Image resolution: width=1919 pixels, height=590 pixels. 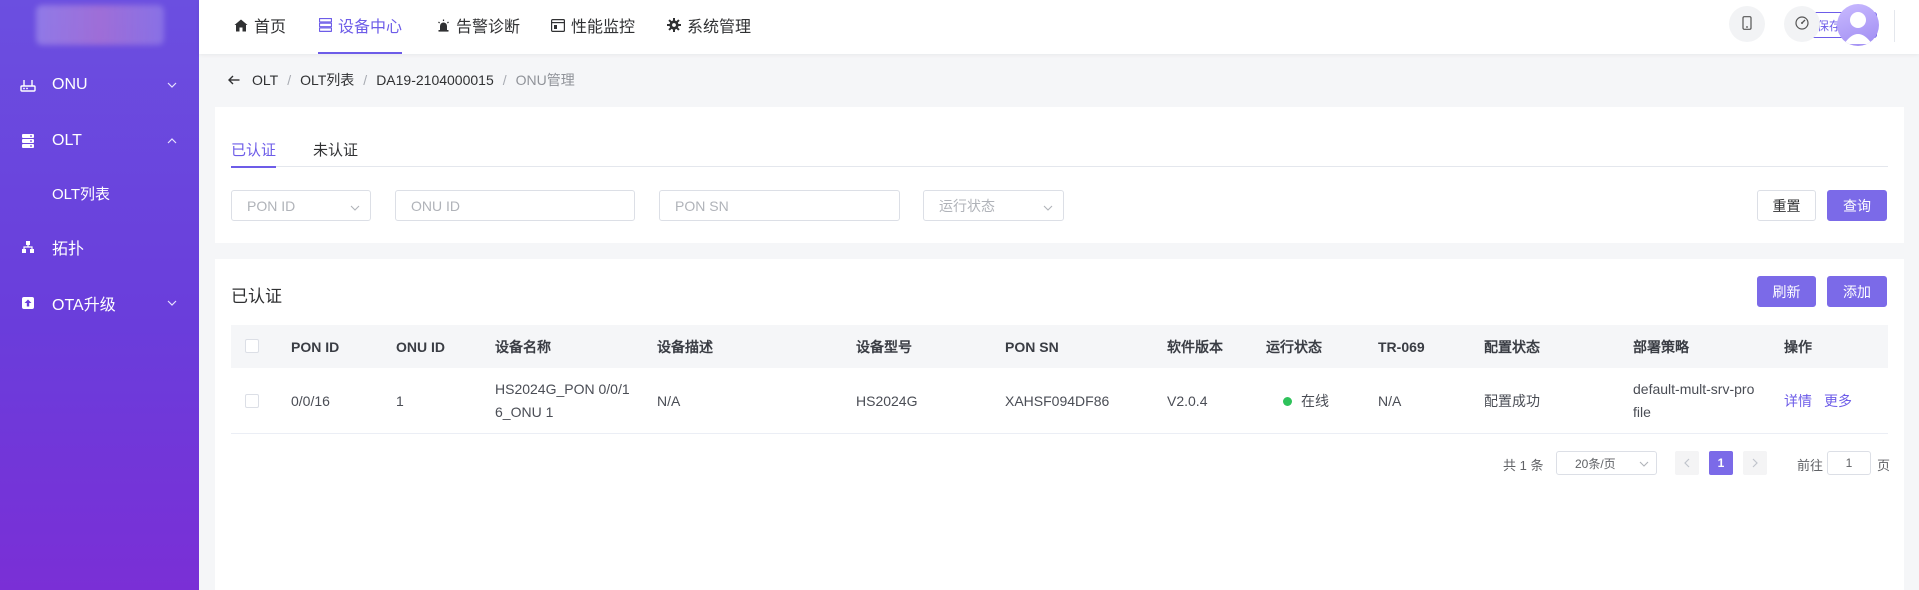 What do you see at coordinates (1401, 346) in the screenshot?
I see `column-header: TR-069` at bounding box center [1401, 346].